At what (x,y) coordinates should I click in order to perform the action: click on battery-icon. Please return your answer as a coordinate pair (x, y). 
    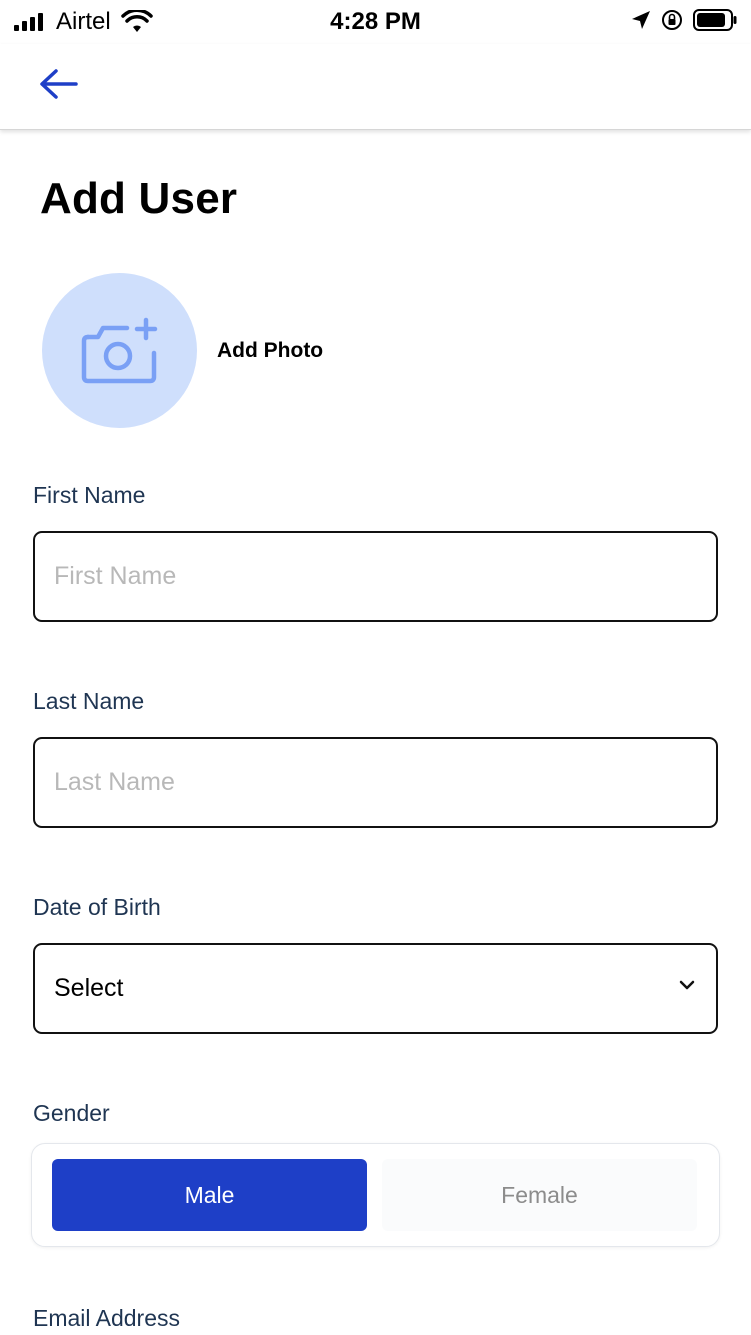
    Looking at the image, I should click on (715, 20).